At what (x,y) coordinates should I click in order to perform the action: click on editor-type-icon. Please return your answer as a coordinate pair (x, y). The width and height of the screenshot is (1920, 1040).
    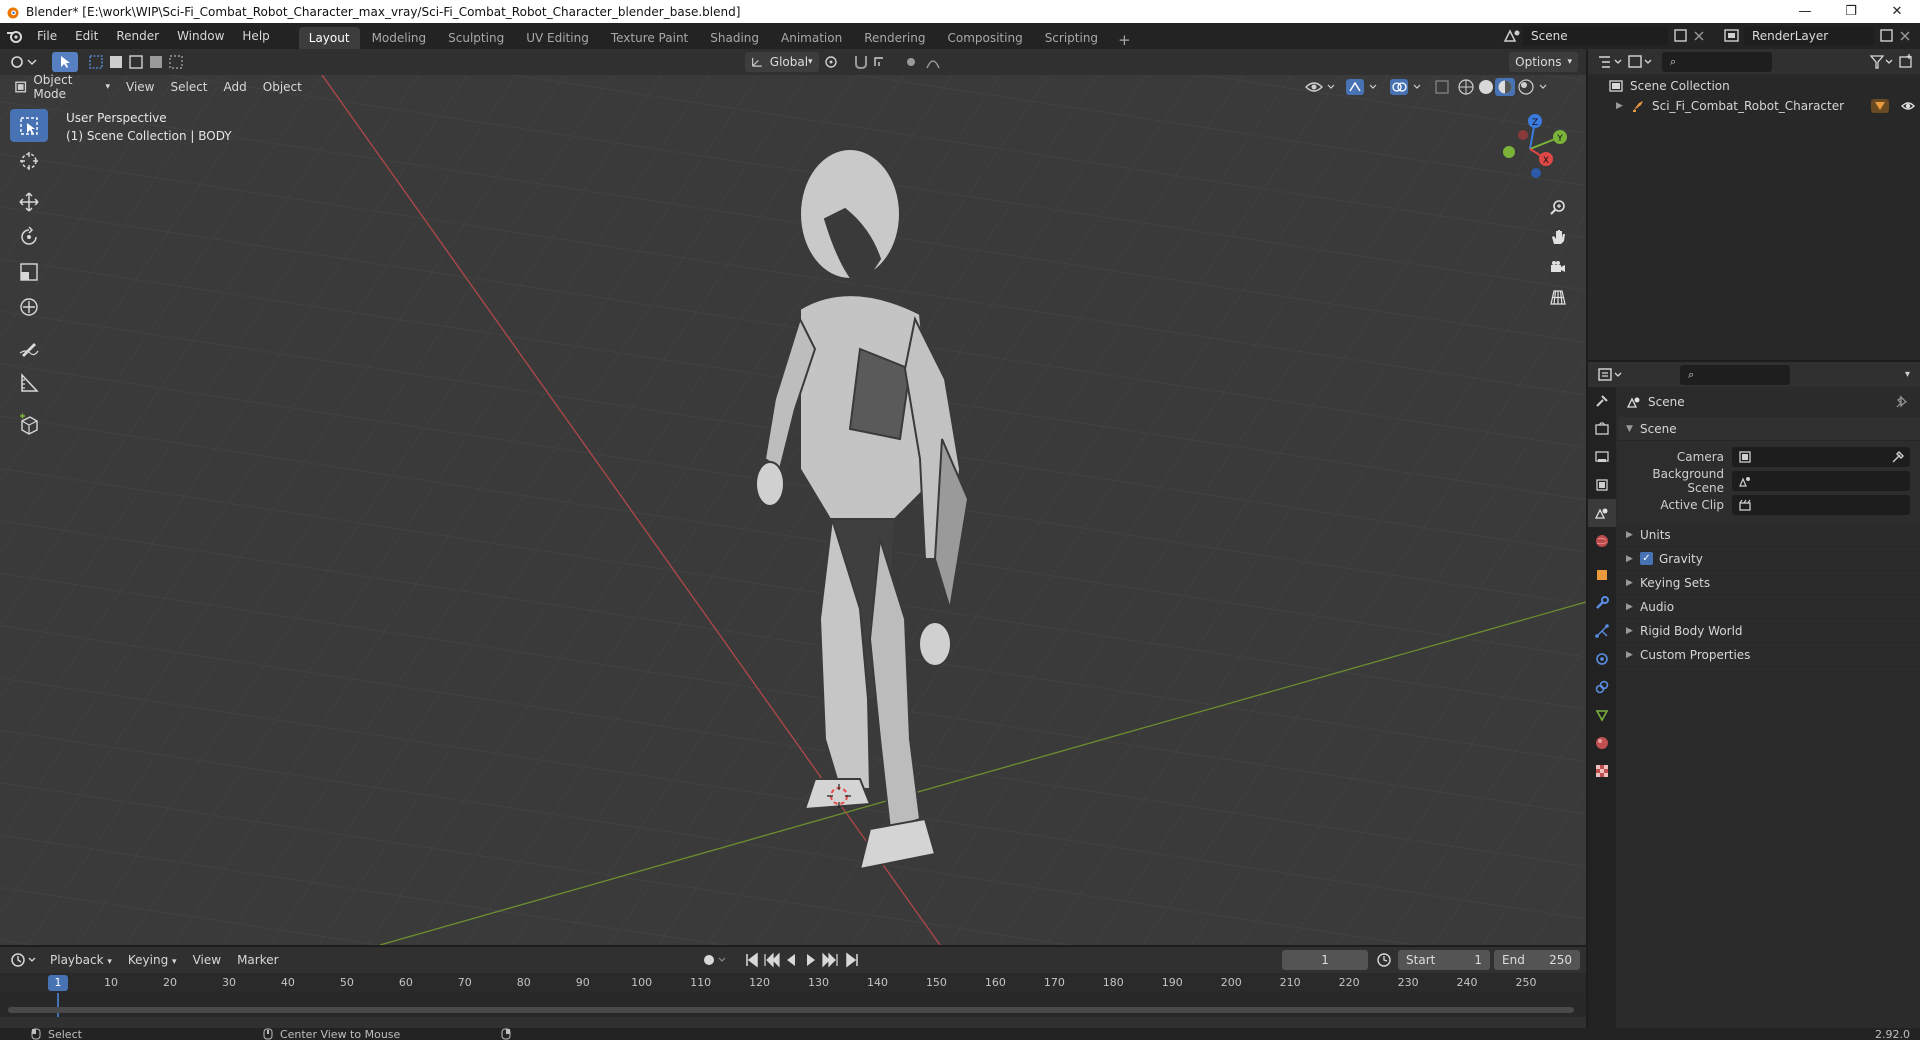
    Looking at the image, I should click on (23, 62).